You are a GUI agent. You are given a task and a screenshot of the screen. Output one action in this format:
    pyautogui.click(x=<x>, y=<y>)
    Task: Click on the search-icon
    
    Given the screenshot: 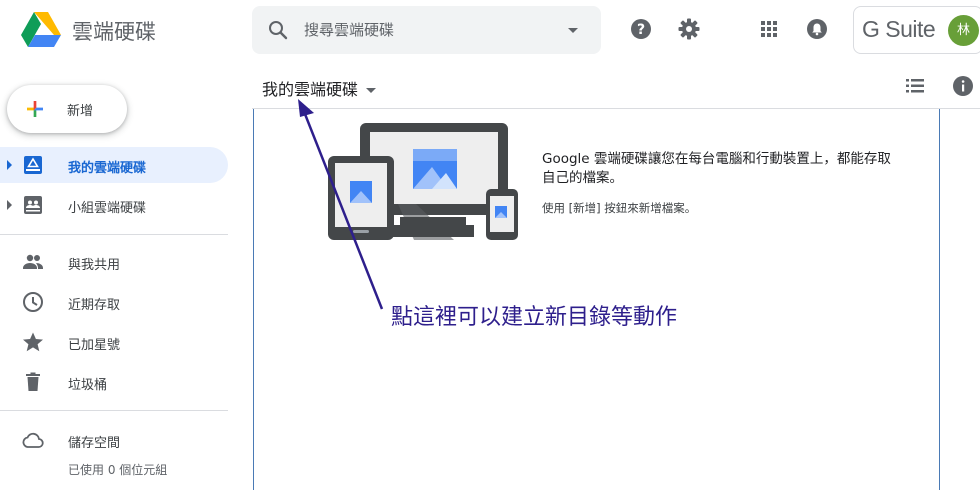 What is the action you would take?
    pyautogui.click(x=278, y=32)
    